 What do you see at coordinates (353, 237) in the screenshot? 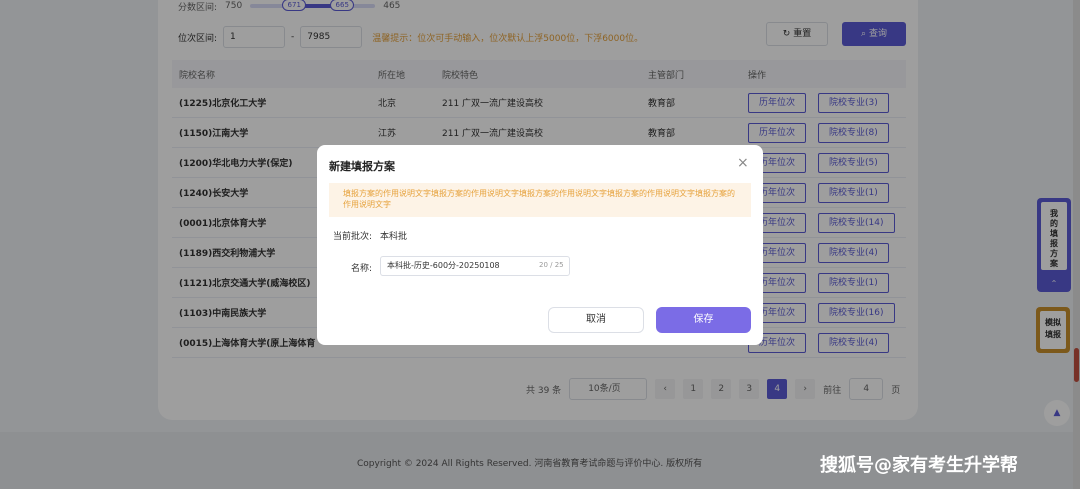
I see `batch-label: 当前批次:` at bounding box center [353, 237].